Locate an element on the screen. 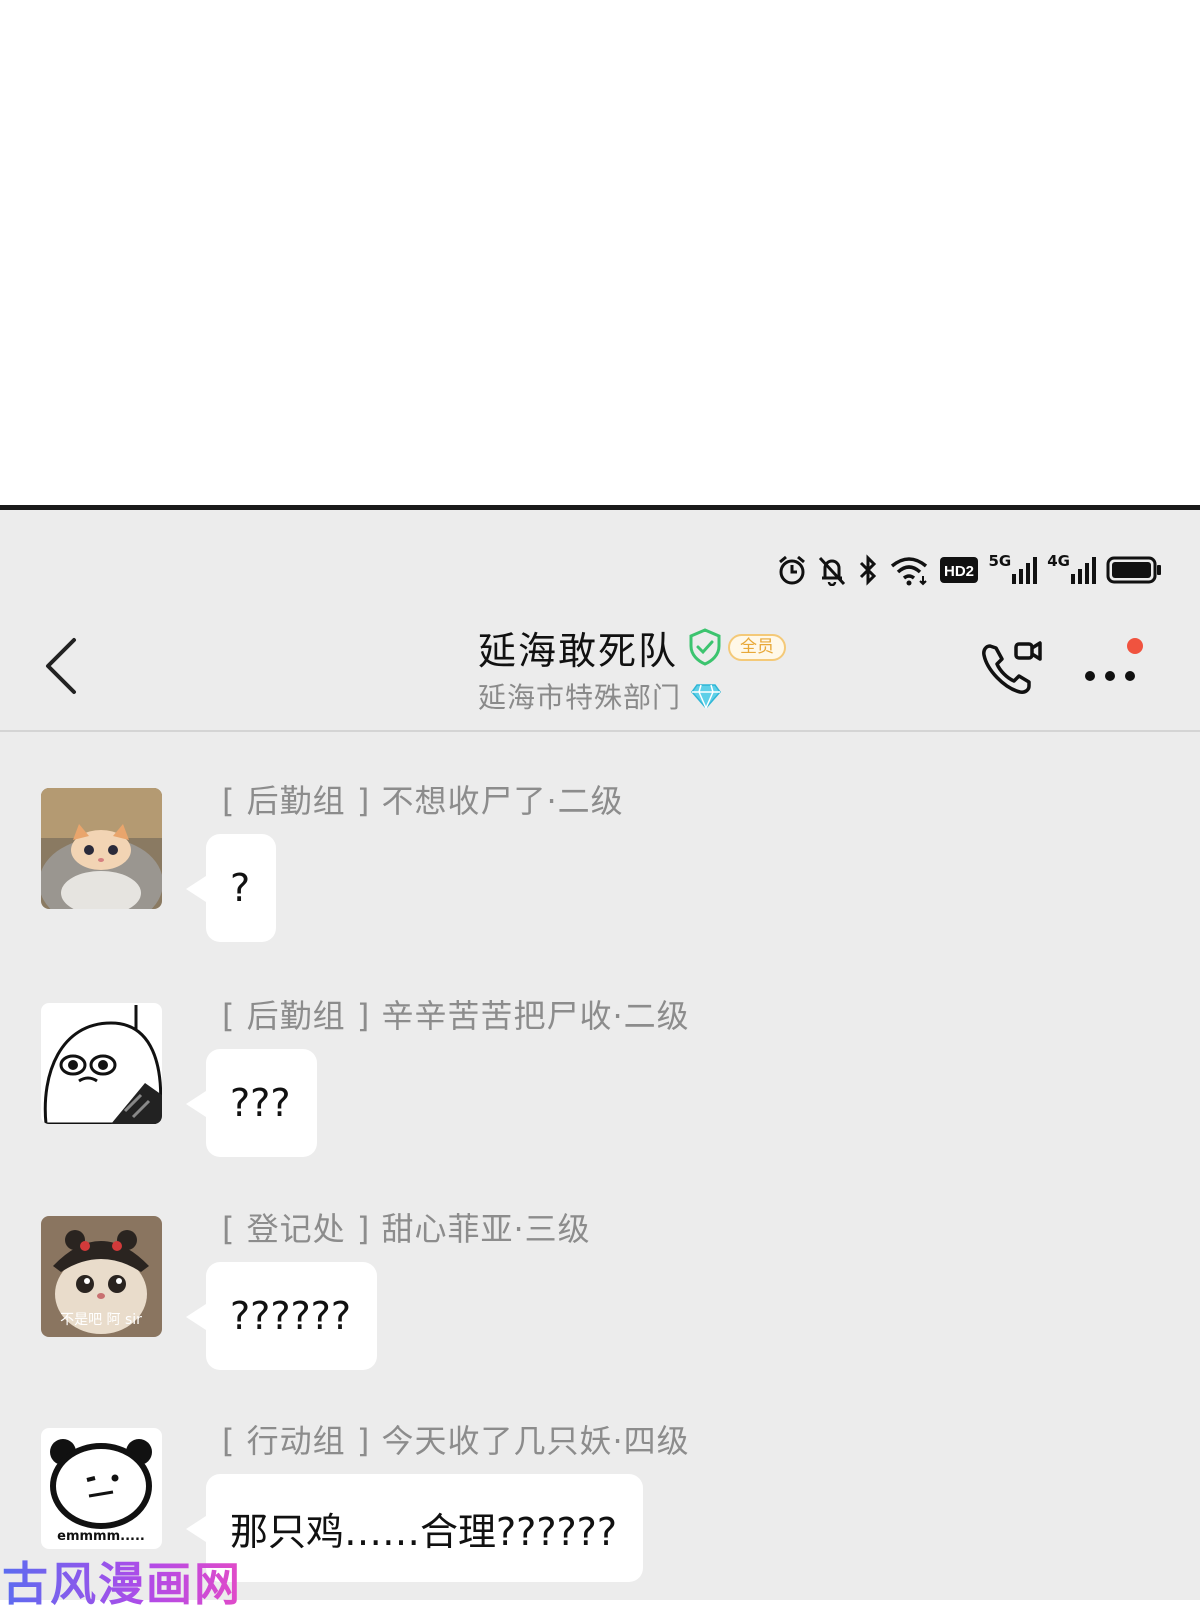  message-bubble: 那只鸡……合理?????? is located at coordinates (414, 1528).